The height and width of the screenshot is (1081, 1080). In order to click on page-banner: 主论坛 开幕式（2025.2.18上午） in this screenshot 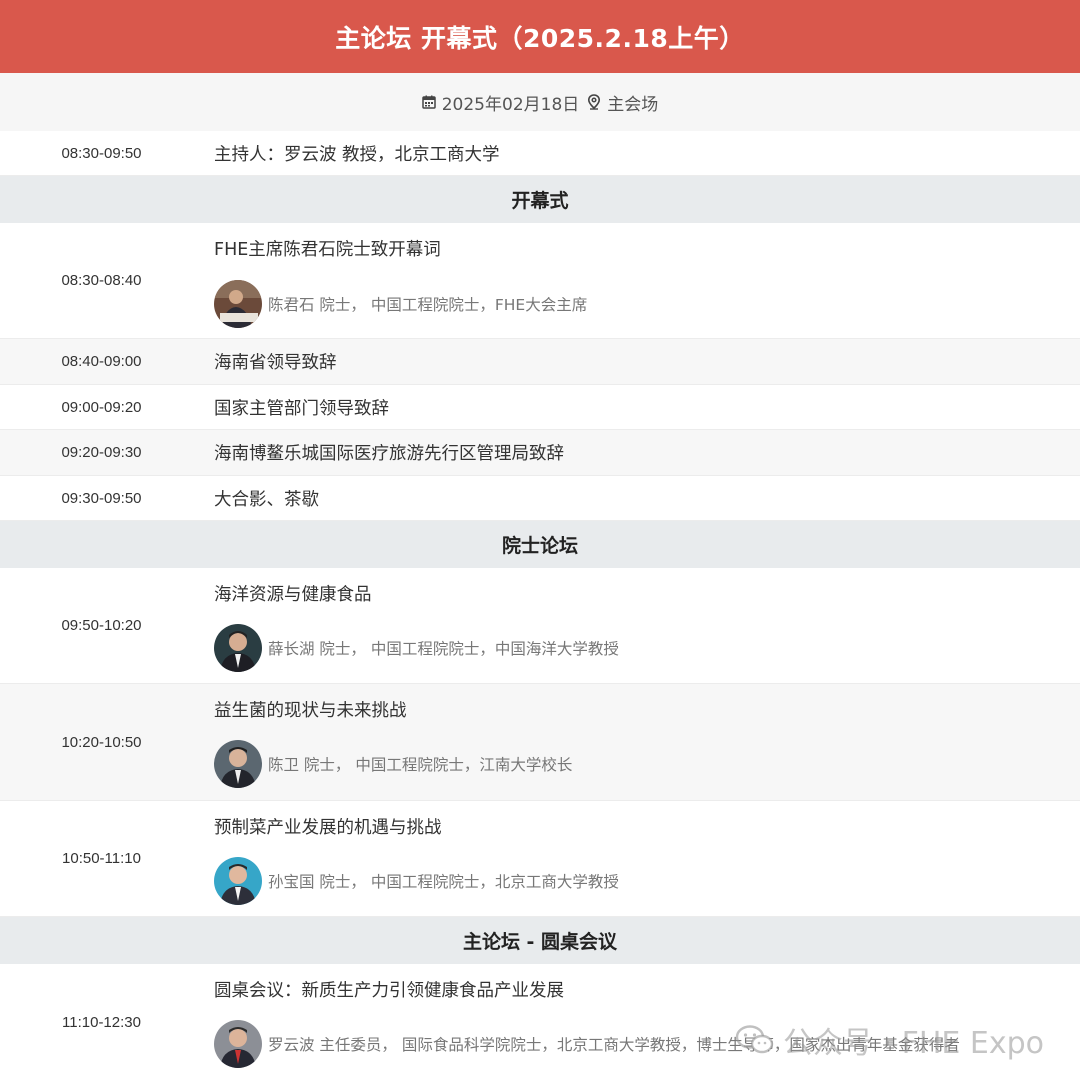, I will do `click(540, 36)`.